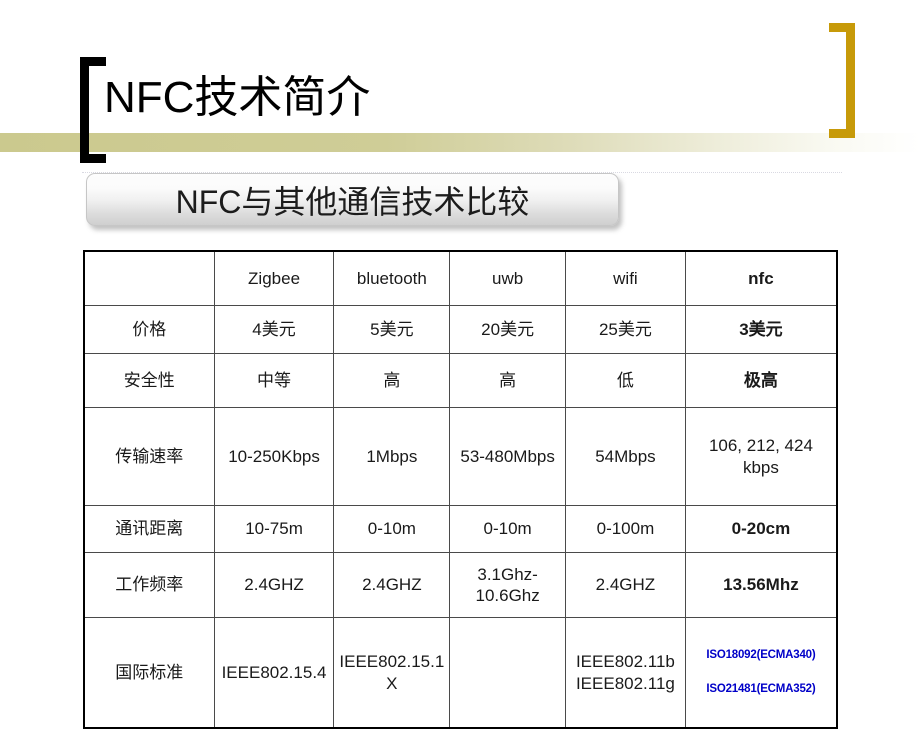 The height and width of the screenshot is (729, 920). Describe the element at coordinates (842, 80) in the screenshot. I see `right-bracket-decoration` at that location.